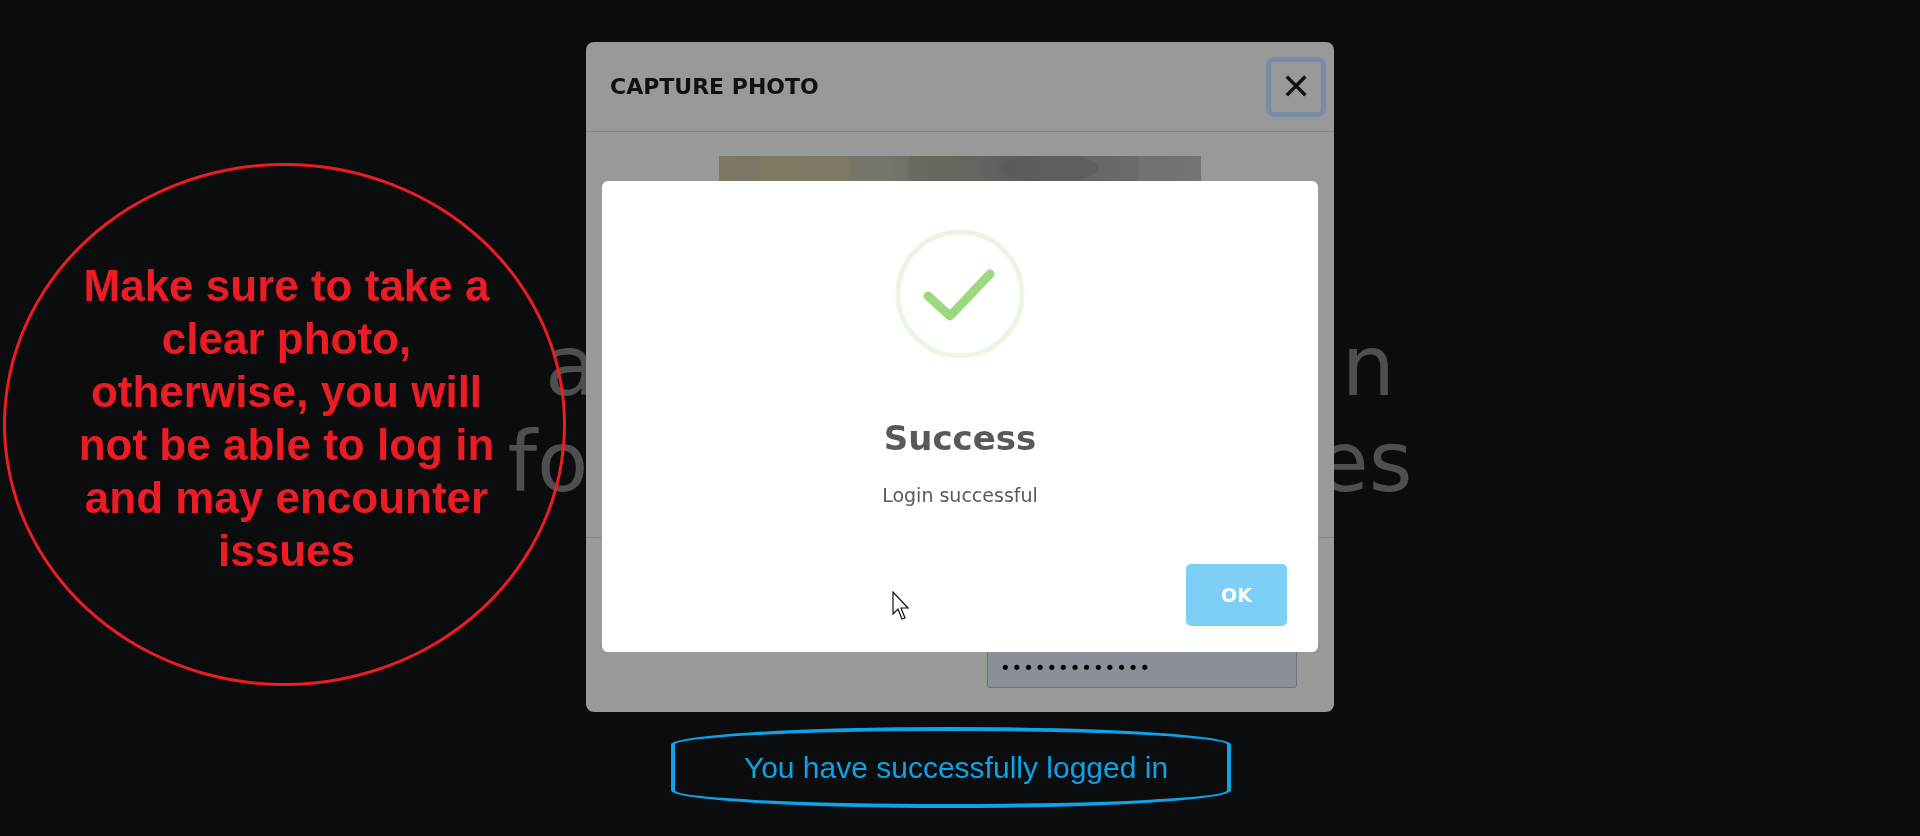  I want to click on success-check-icon, so click(960, 294).